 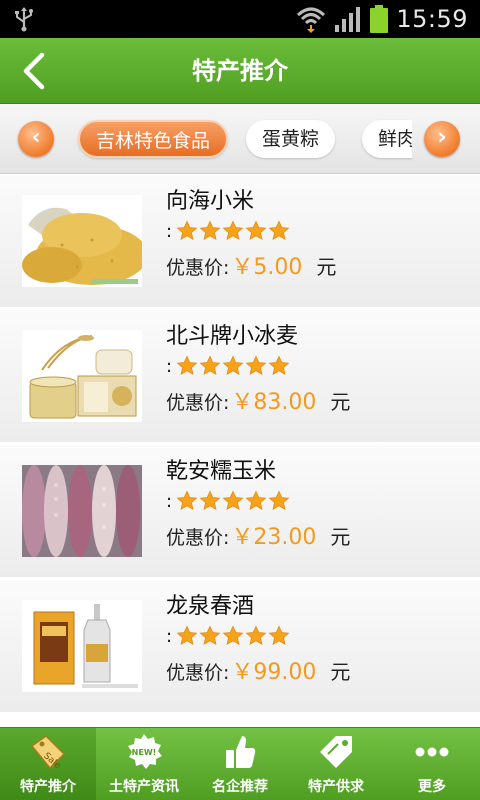 I want to click on tab-supply-demand: 特产供求, so click(x=336, y=764).